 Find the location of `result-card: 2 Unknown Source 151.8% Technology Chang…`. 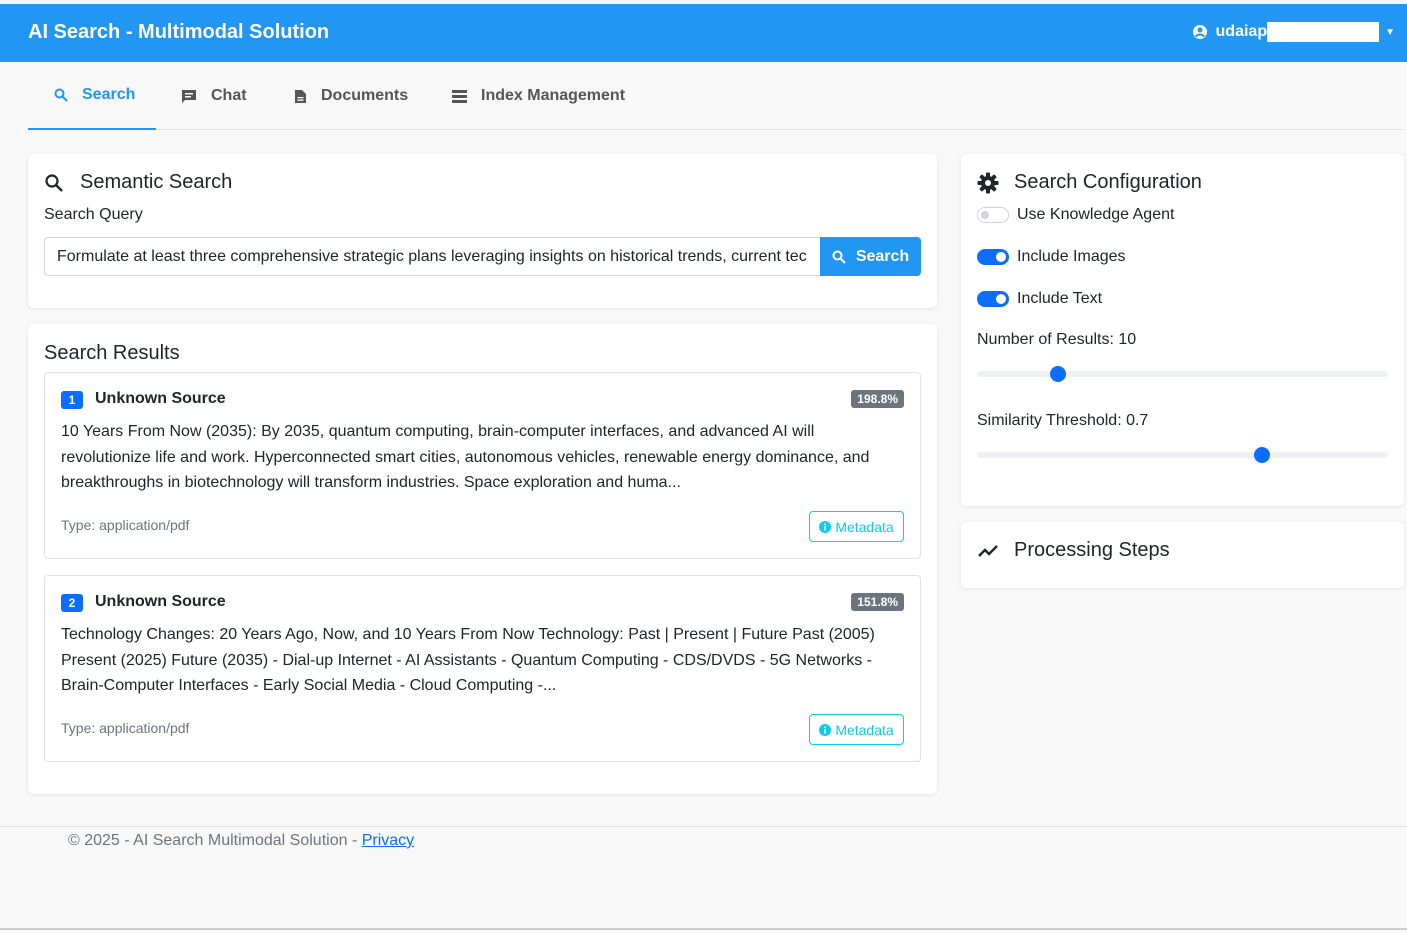

result-card: 2 Unknown Source 151.8% Technology Chang… is located at coordinates (482, 668).